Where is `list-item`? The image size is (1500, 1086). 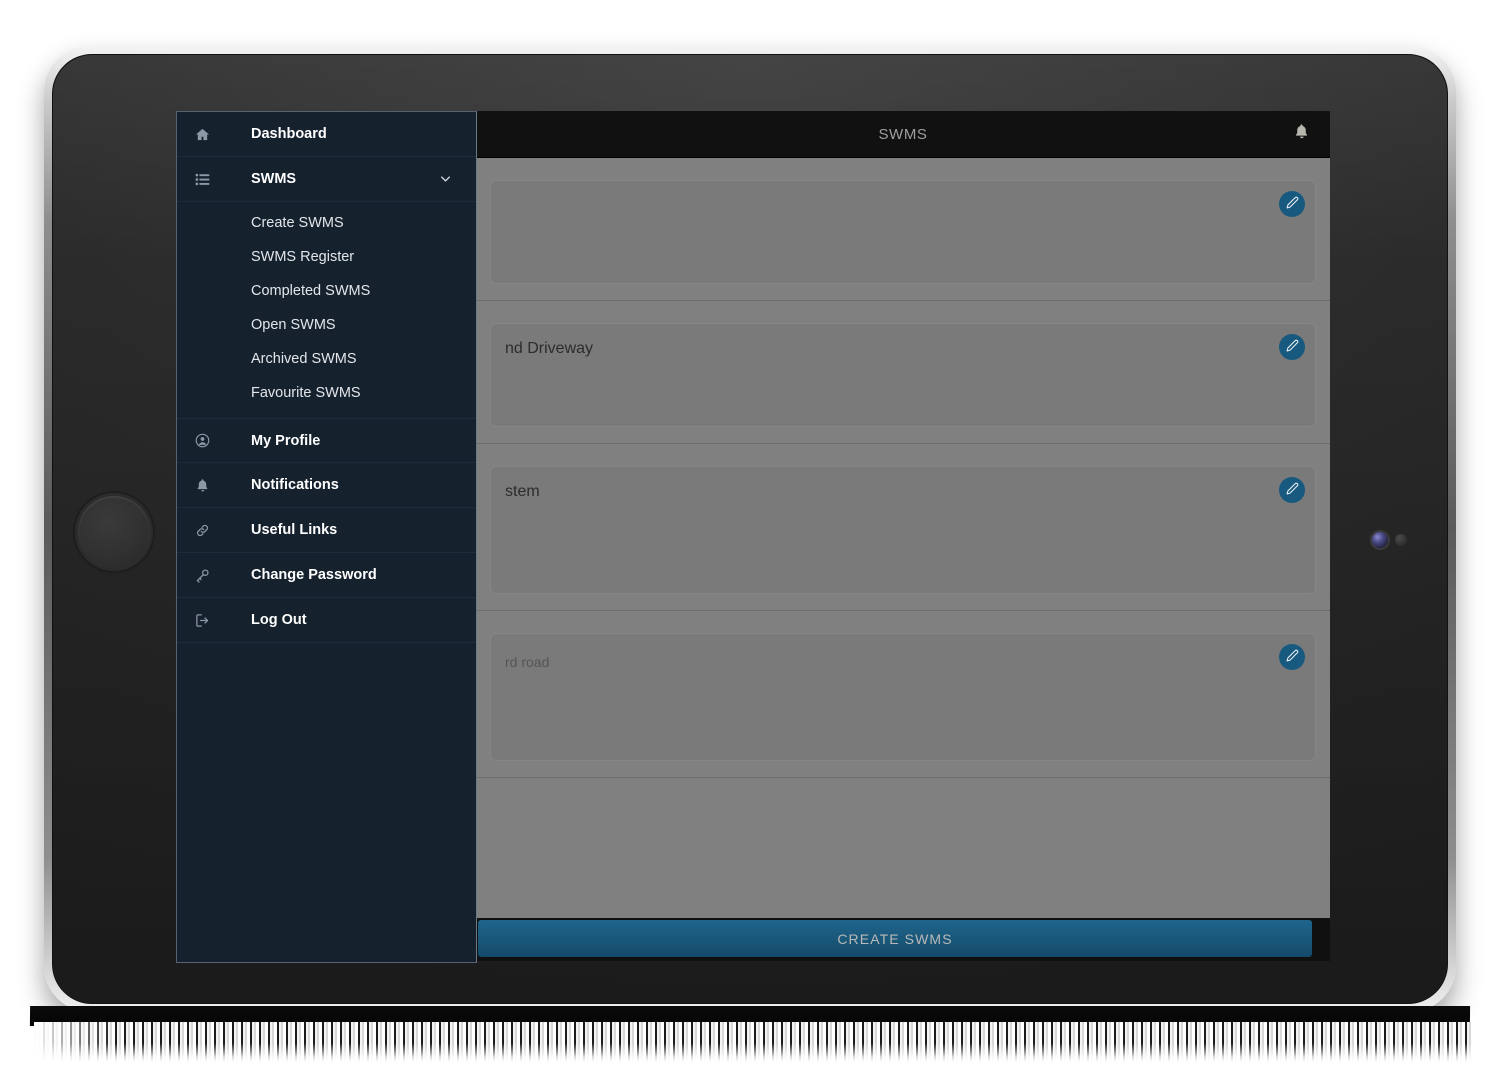 list-item is located at coordinates (903, 229).